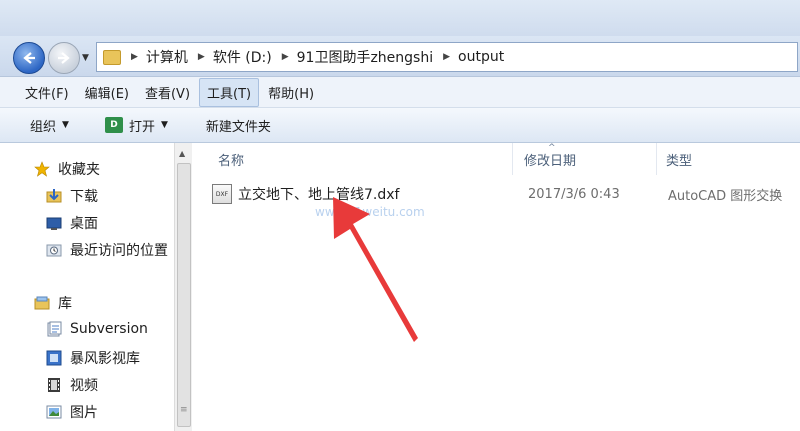  What do you see at coordinates (481, 57) in the screenshot?
I see `breadcrumb-label: output` at bounding box center [481, 57].